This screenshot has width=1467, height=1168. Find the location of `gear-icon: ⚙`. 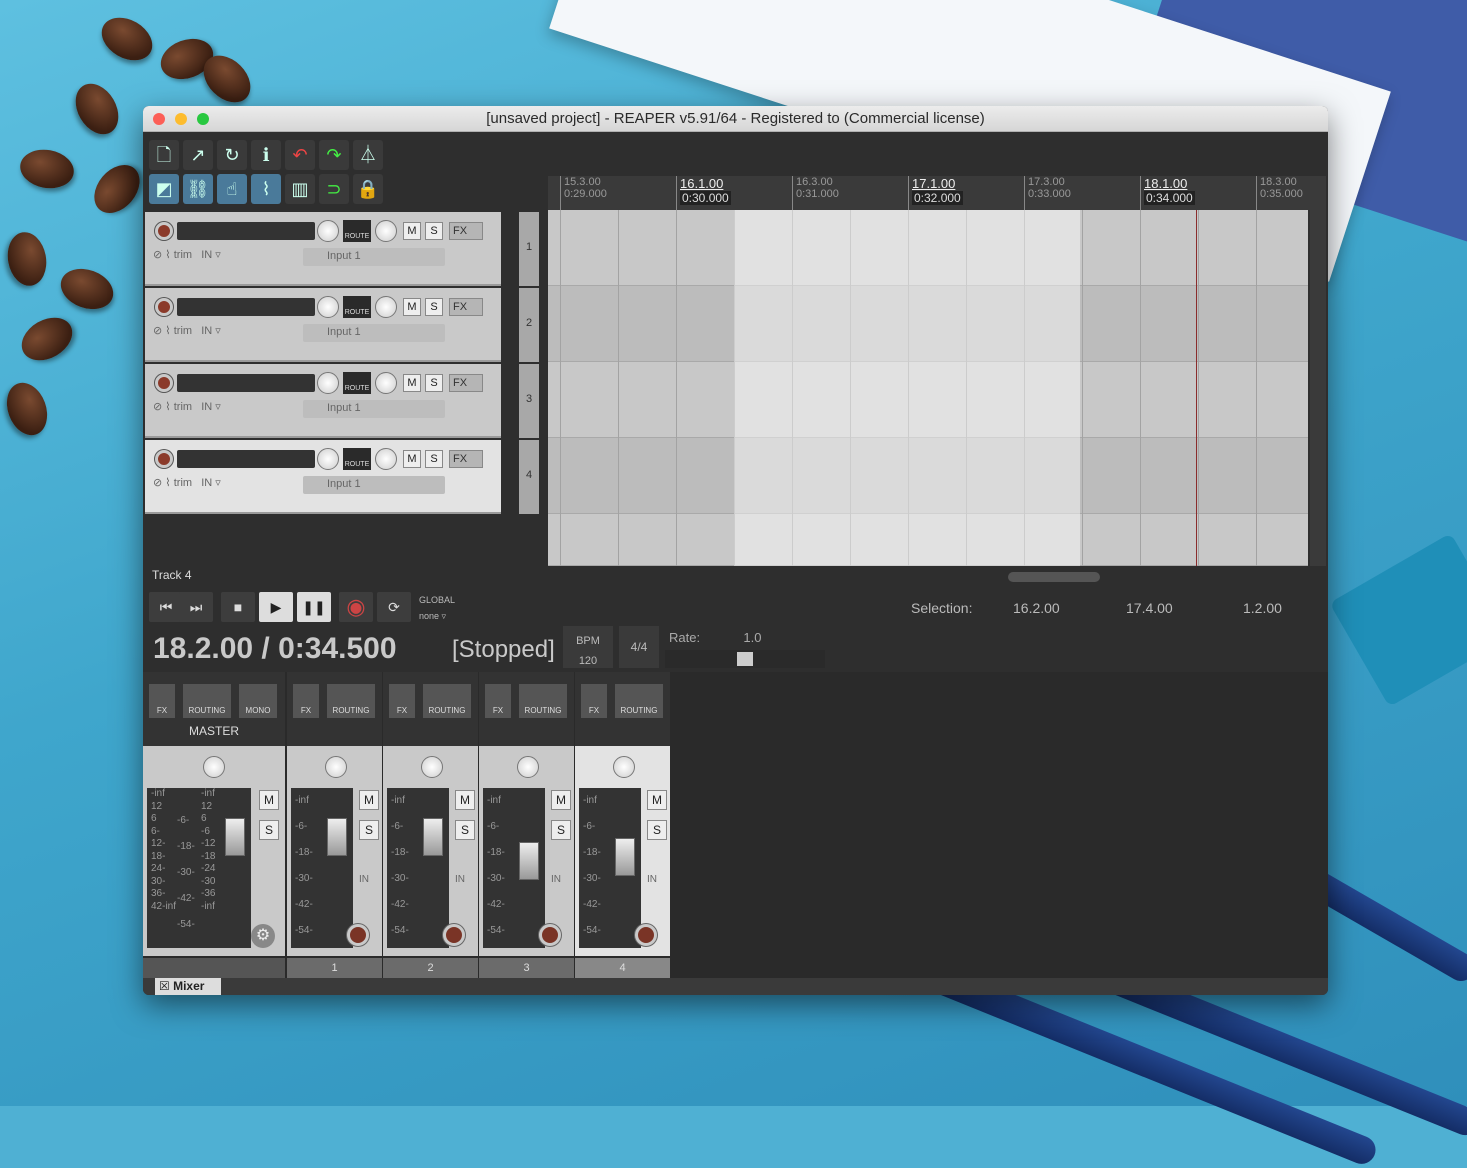

gear-icon: ⚙ is located at coordinates (263, 936).